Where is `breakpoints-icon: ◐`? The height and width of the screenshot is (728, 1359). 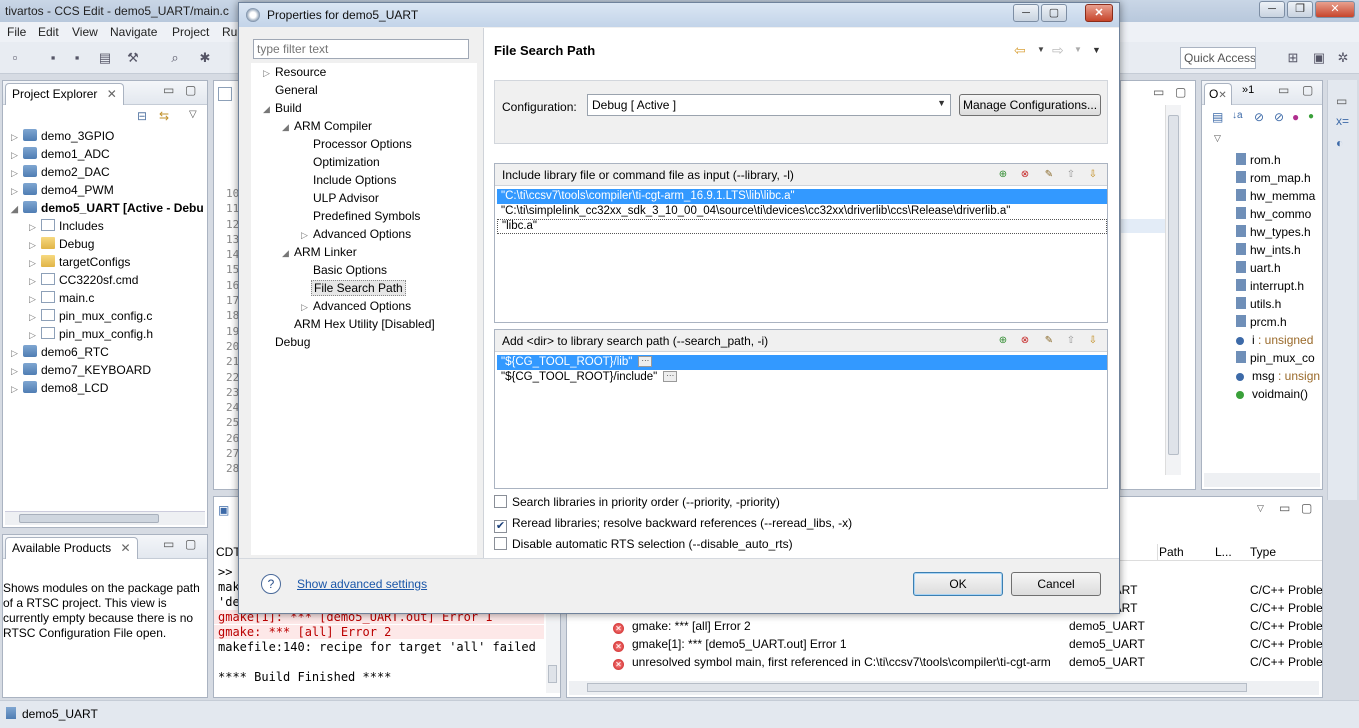 breakpoints-icon: ◐ is located at coordinates (1339, 143).